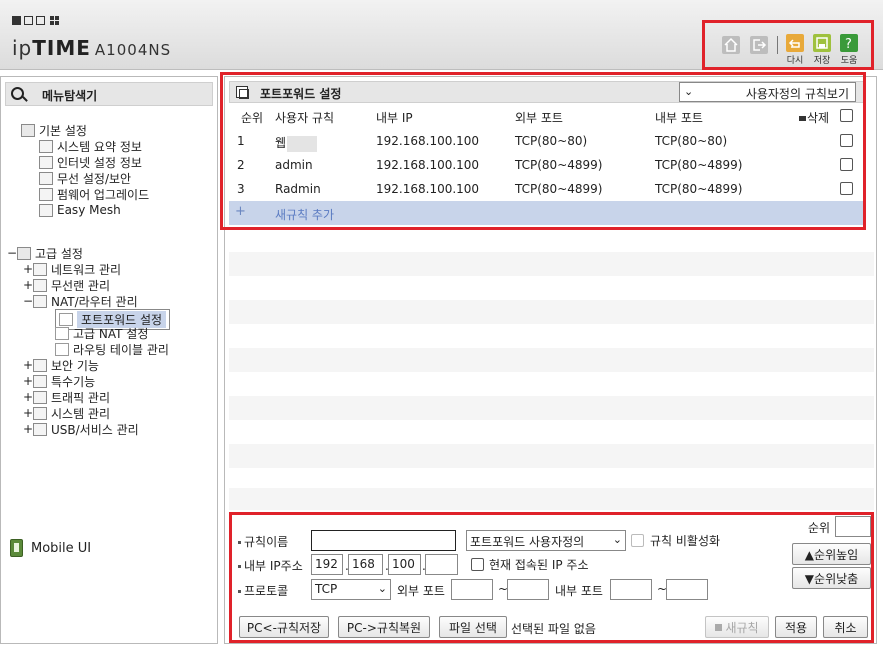 The height and width of the screenshot is (651, 883). What do you see at coordinates (121, 349) in the screenshot?
I see `tree-label: 라우팅 테이블 관리` at bounding box center [121, 349].